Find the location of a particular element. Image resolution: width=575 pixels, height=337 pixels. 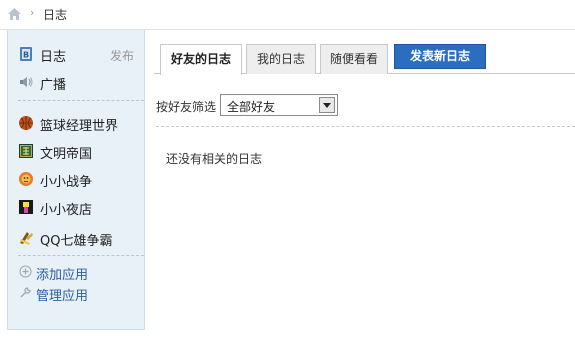

sidebar-app-war: 小小战争 is located at coordinates (76, 179).